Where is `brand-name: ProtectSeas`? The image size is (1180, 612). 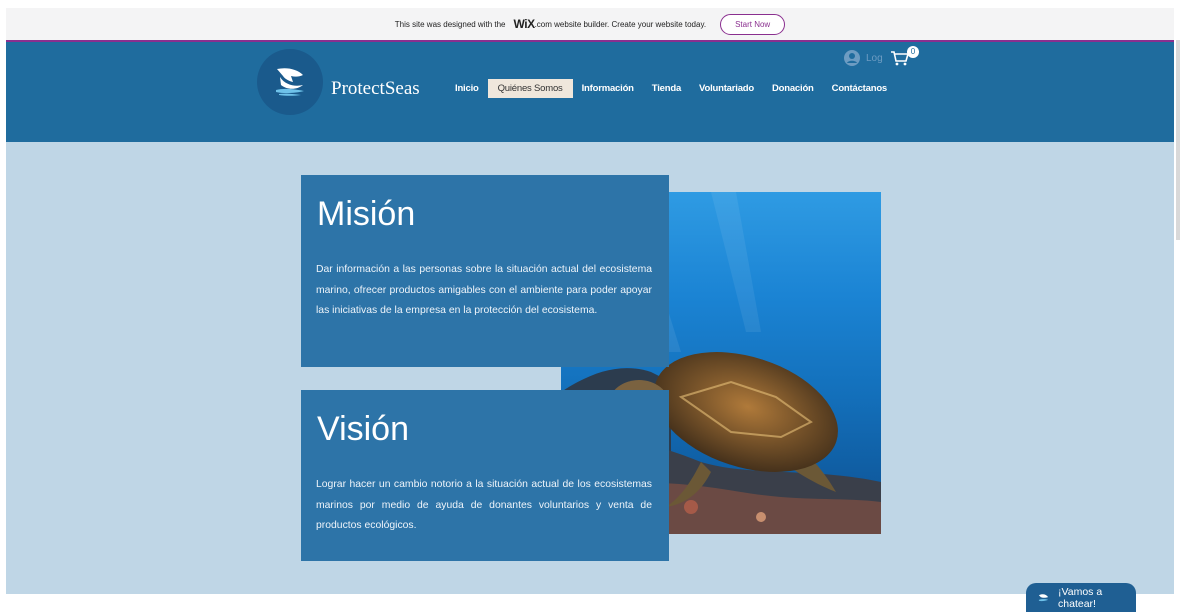
brand-name: ProtectSeas is located at coordinates (375, 89).